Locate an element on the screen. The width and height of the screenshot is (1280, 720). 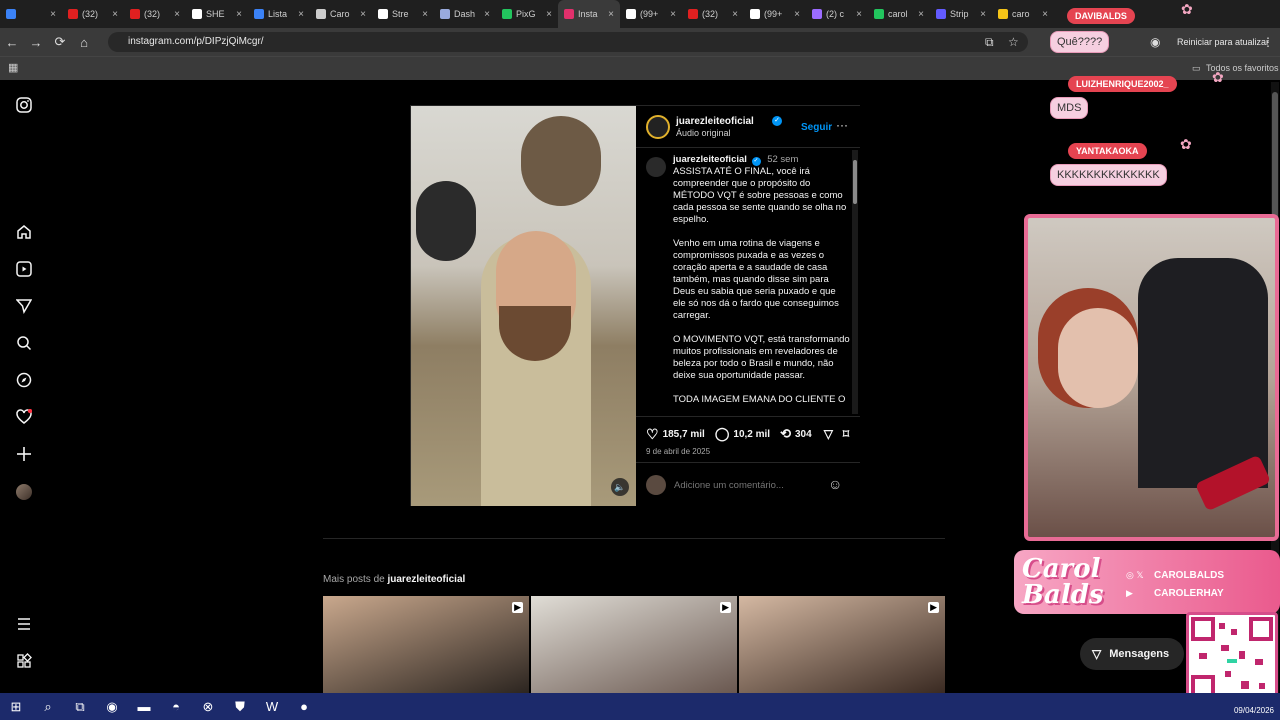
scrollbar-thumb is located at coordinates (855, 182).